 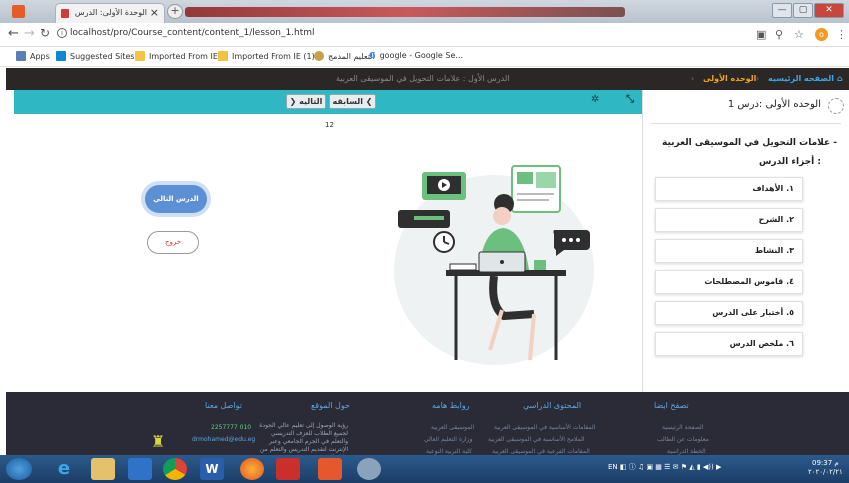 I want to click on bookmark-imported-ie-1: Imported From IE (1), so click(x=266, y=56).